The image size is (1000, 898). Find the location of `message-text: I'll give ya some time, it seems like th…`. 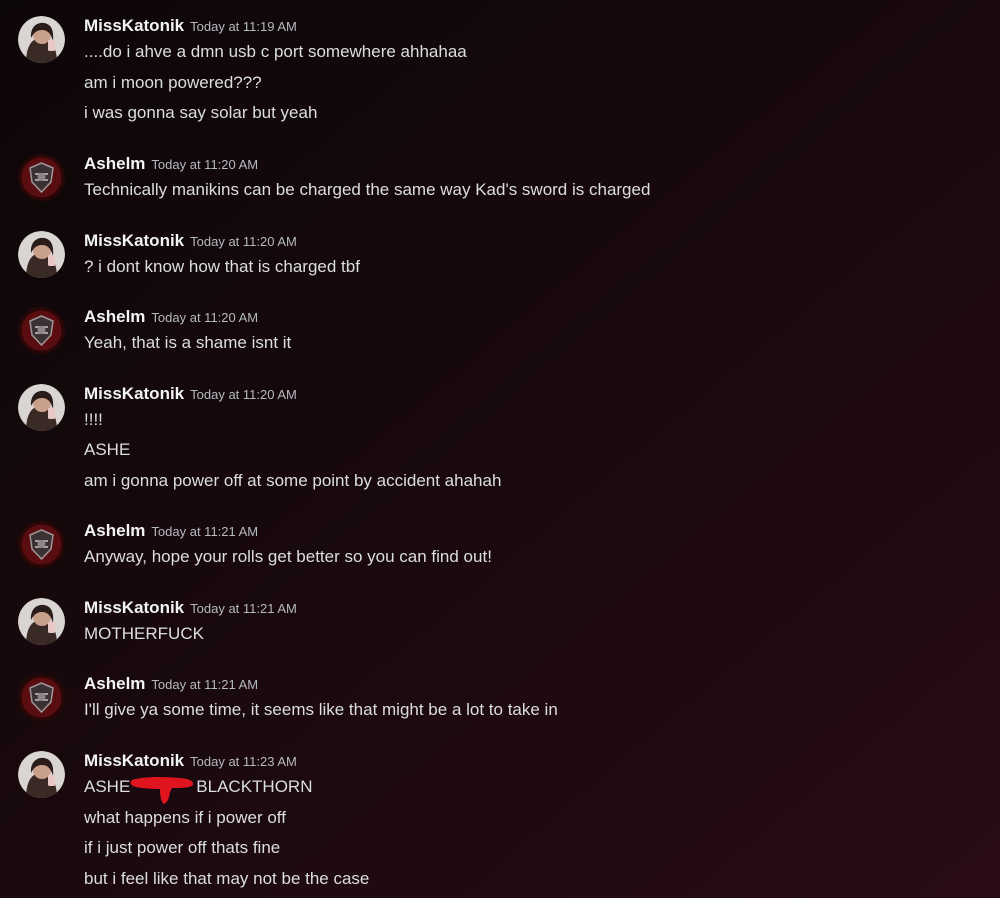

message-text: I'll give ya some time, it seems like th… is located at coordinates (321, 709).